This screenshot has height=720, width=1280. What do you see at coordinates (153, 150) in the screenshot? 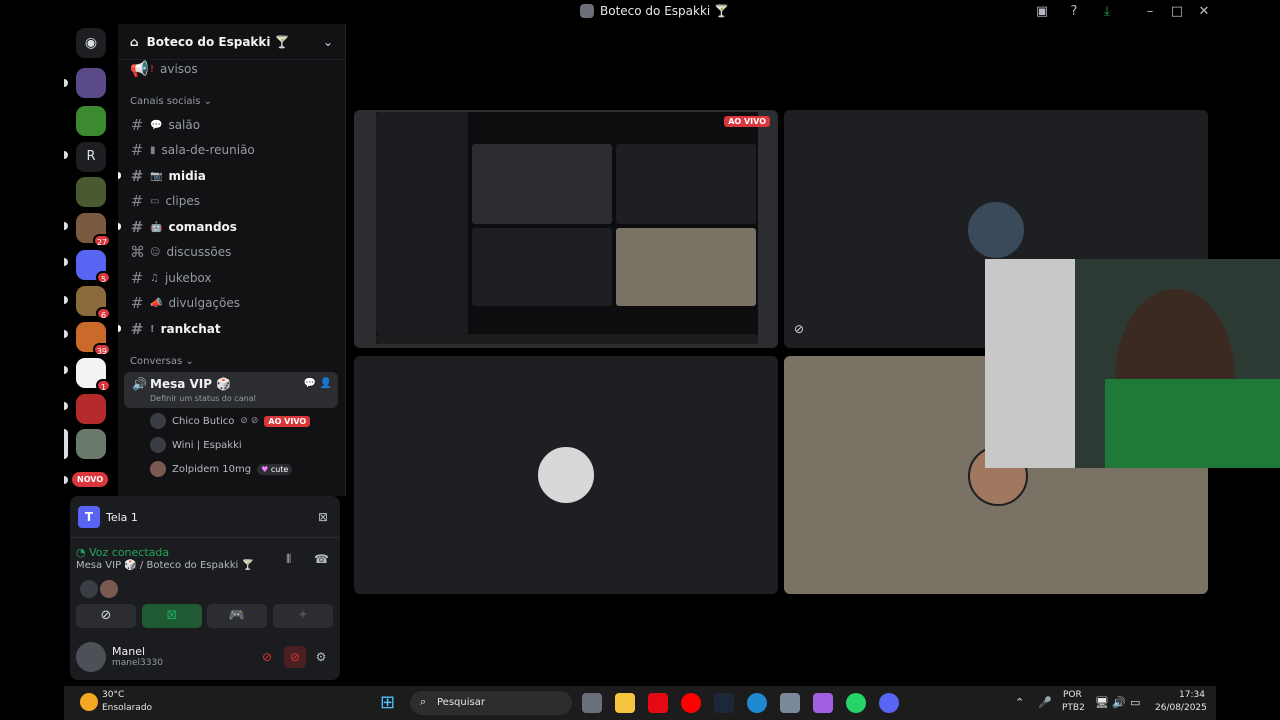
I see `building-icon: ▮` at bounding box center [153, 150].